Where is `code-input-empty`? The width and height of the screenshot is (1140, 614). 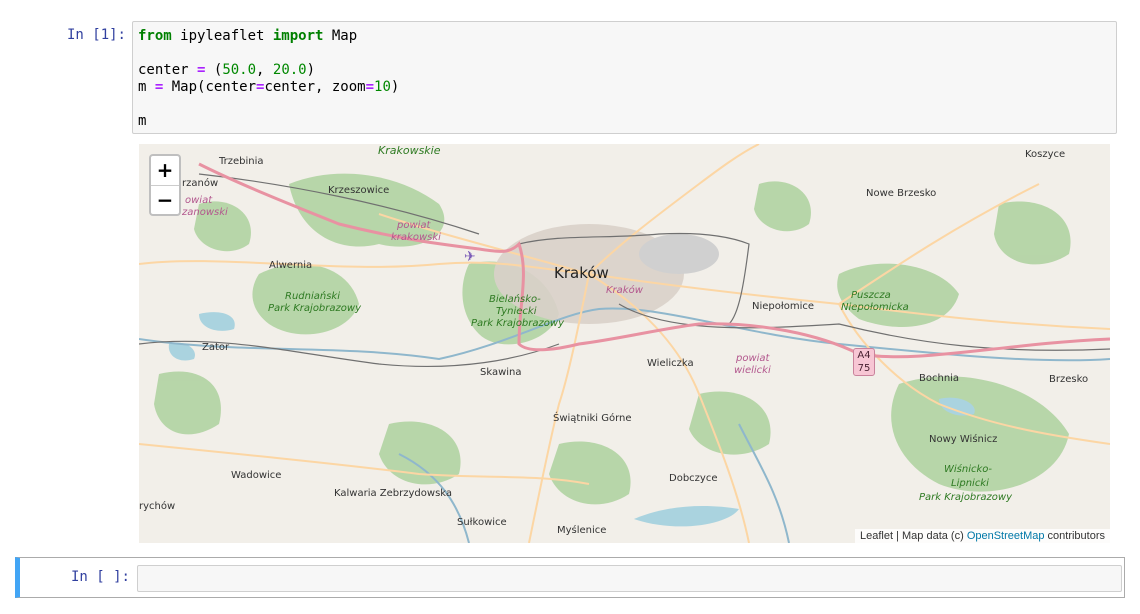 code-input-empty is located at coordinates (629, 578).